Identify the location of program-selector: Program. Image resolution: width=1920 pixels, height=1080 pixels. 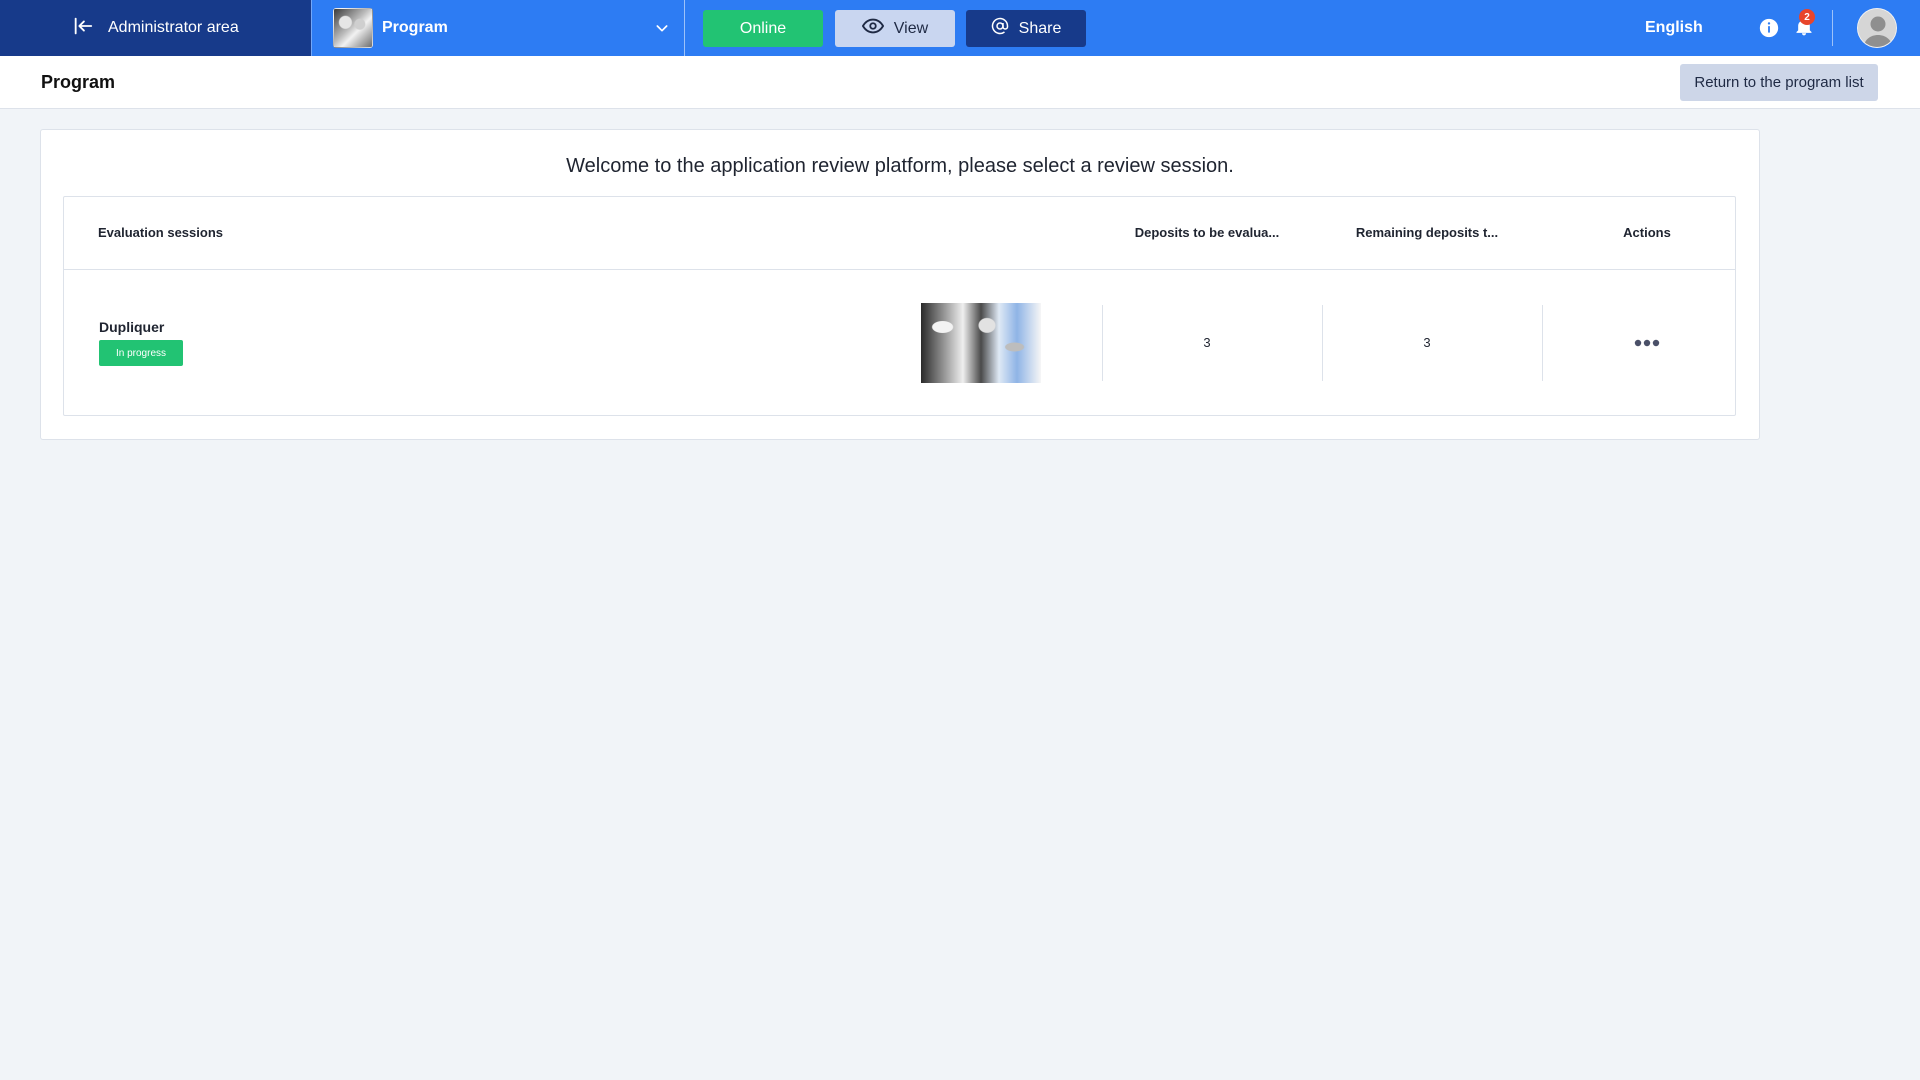
(498, 28).